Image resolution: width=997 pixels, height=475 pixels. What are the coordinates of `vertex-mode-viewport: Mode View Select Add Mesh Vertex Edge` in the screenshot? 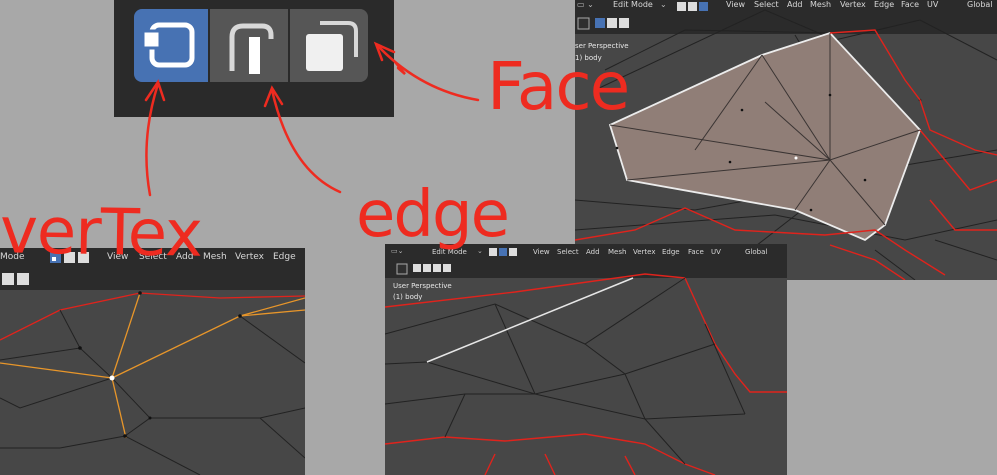 It's located at (152, 361).